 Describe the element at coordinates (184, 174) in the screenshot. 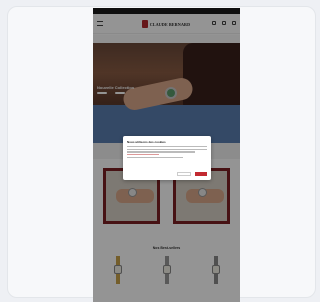

I see `reject-cookies-button` at that location.